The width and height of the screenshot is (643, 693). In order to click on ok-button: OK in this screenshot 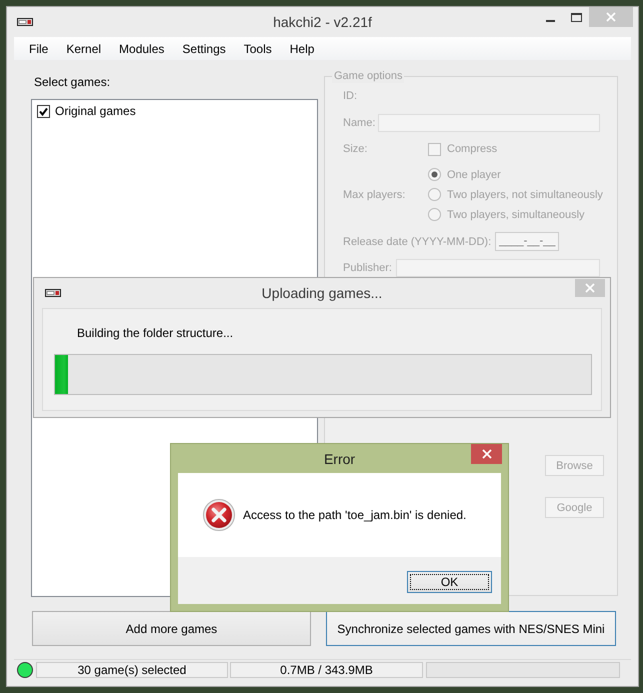, I will do `click(449, 582)`.